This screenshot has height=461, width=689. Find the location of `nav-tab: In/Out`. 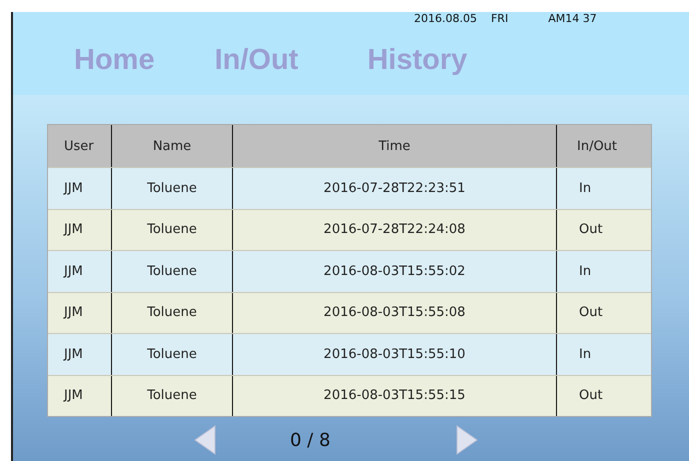

nav-tab: In/Out is located at coordinates (256, 60).